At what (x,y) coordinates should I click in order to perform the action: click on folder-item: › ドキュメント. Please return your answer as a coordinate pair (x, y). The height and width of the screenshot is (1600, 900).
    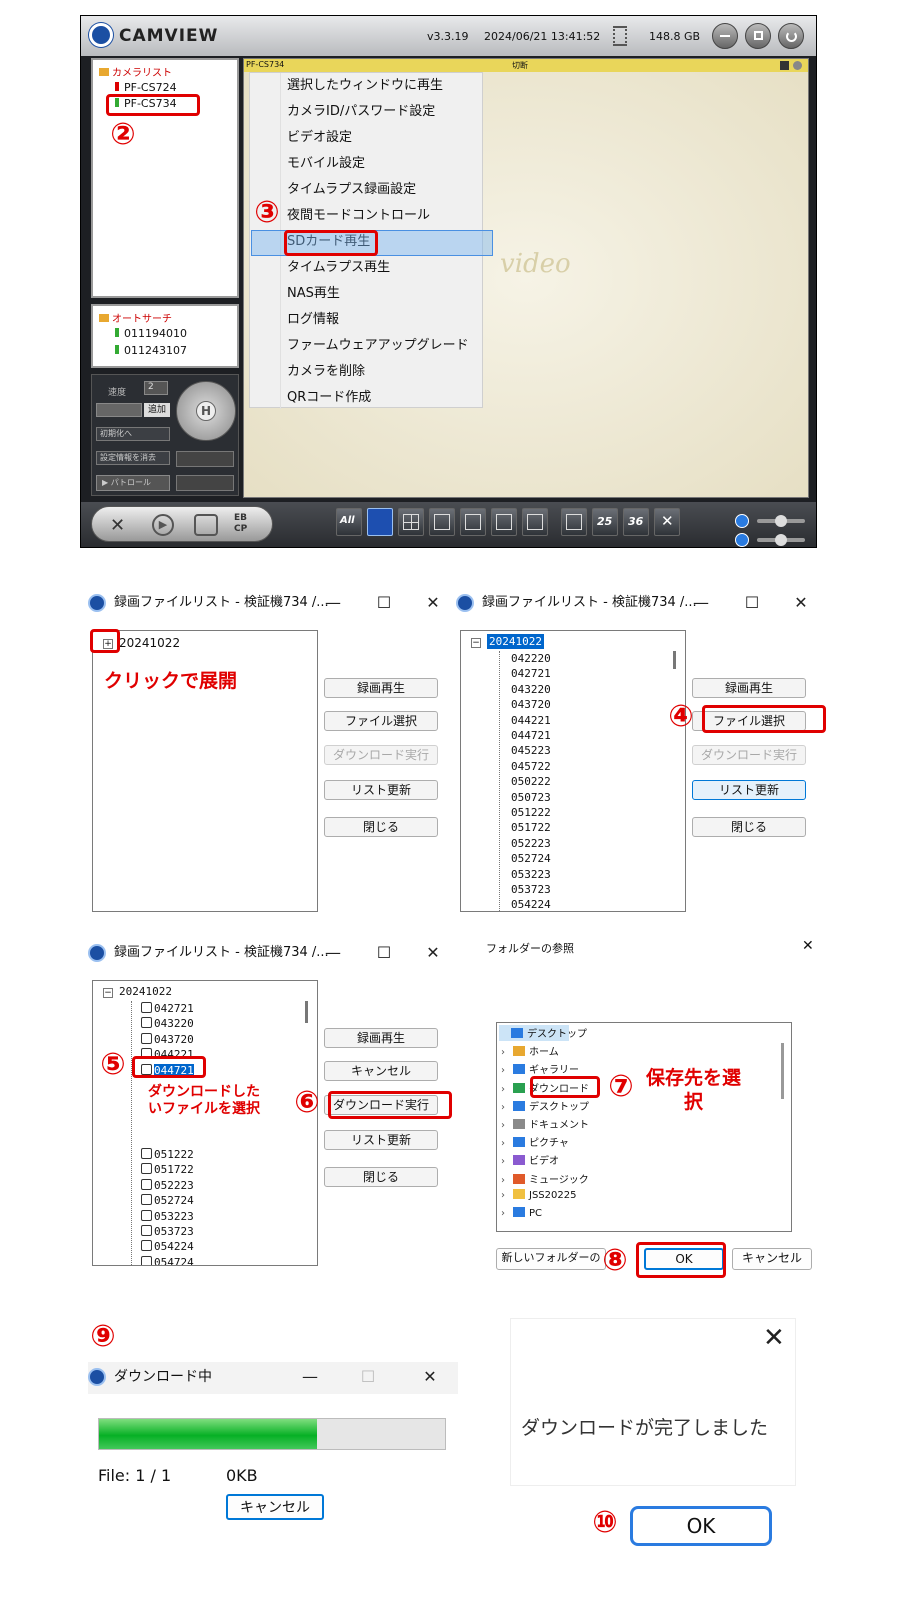
    Looking at the image, I should click on (545, 1124).